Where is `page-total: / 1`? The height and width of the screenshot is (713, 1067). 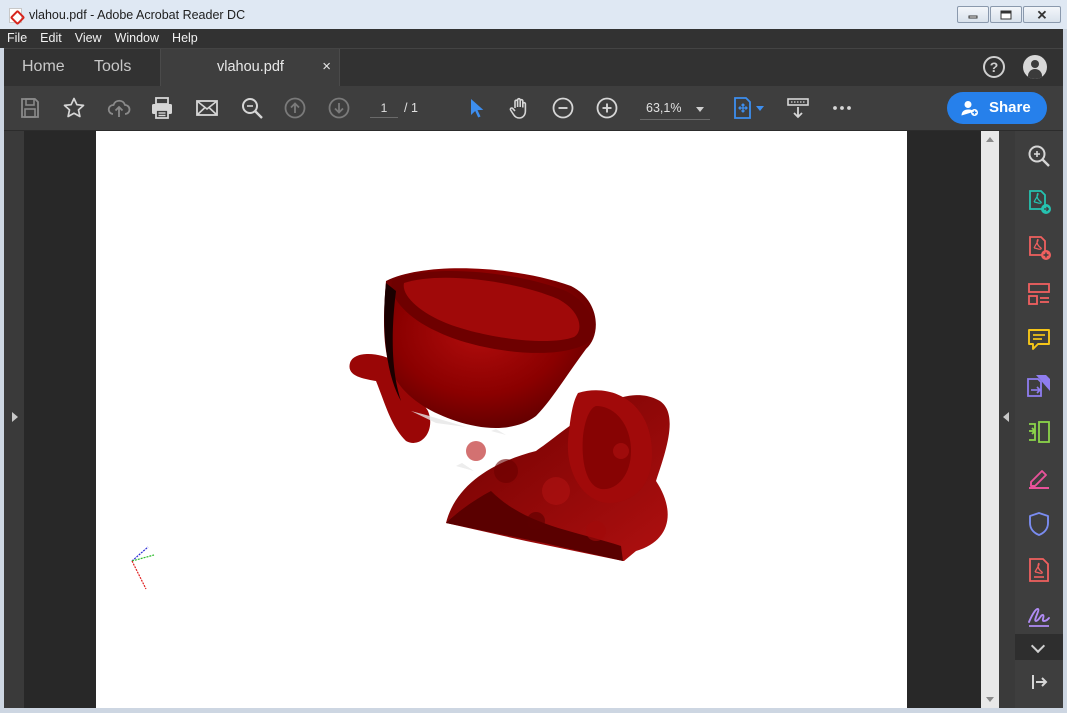
page-total: / 1 is located at coordinates (411, 108).